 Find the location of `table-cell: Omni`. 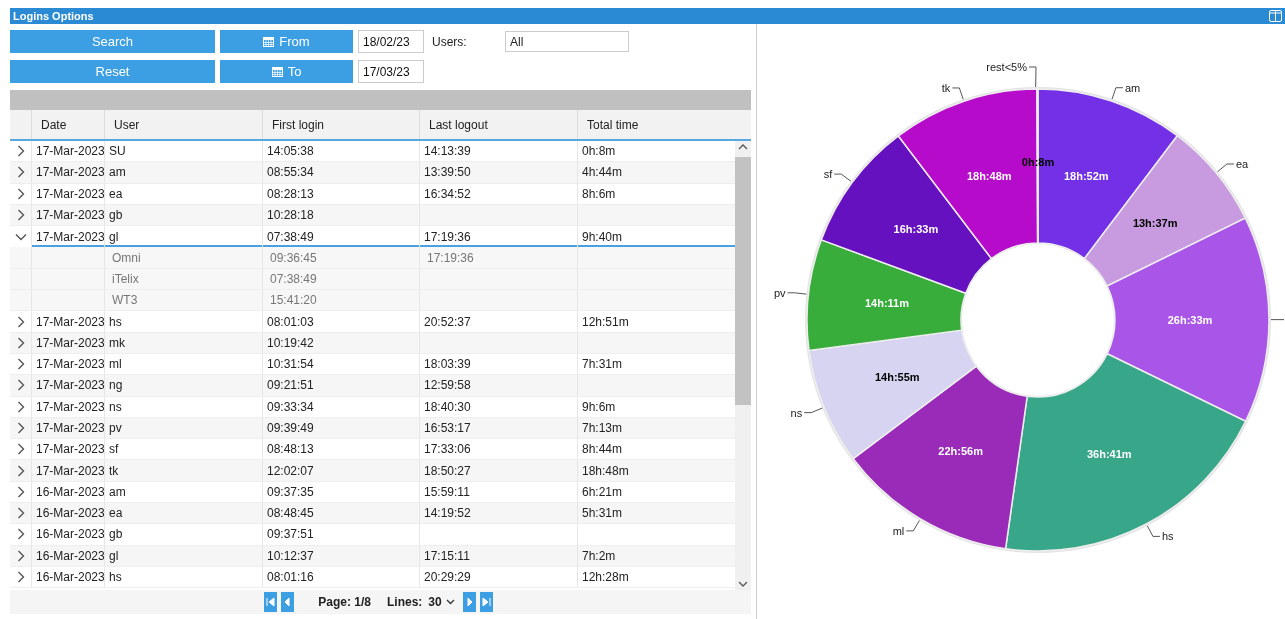

table-cell: Omni is located at coordinates (183, 257).